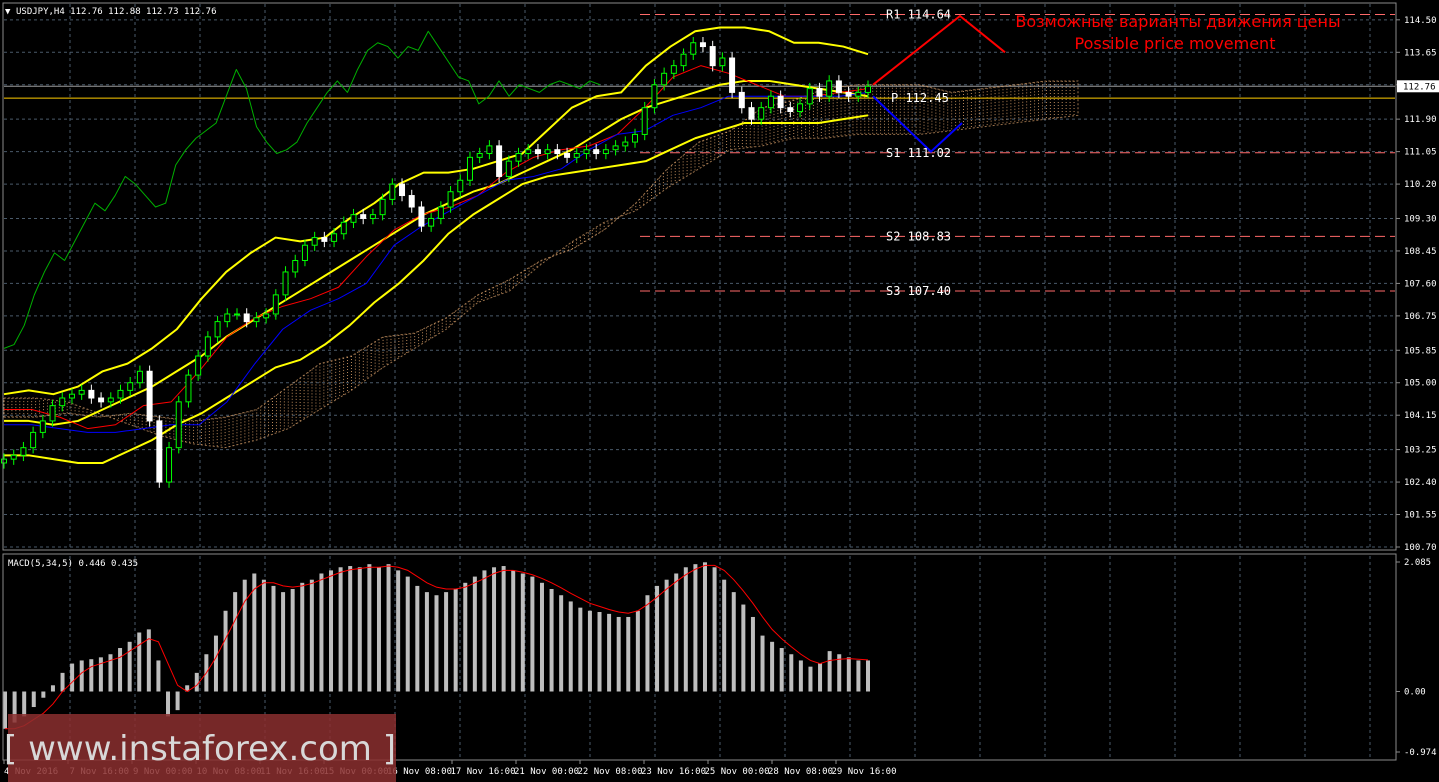 Image resolution: width=1439 pixels, height=782 pixels. What do you see at coordinates (610, 772) in the screenshot?
I see `x-tick-label: 22 Nov 08:00` at bounding box center [610, 772].